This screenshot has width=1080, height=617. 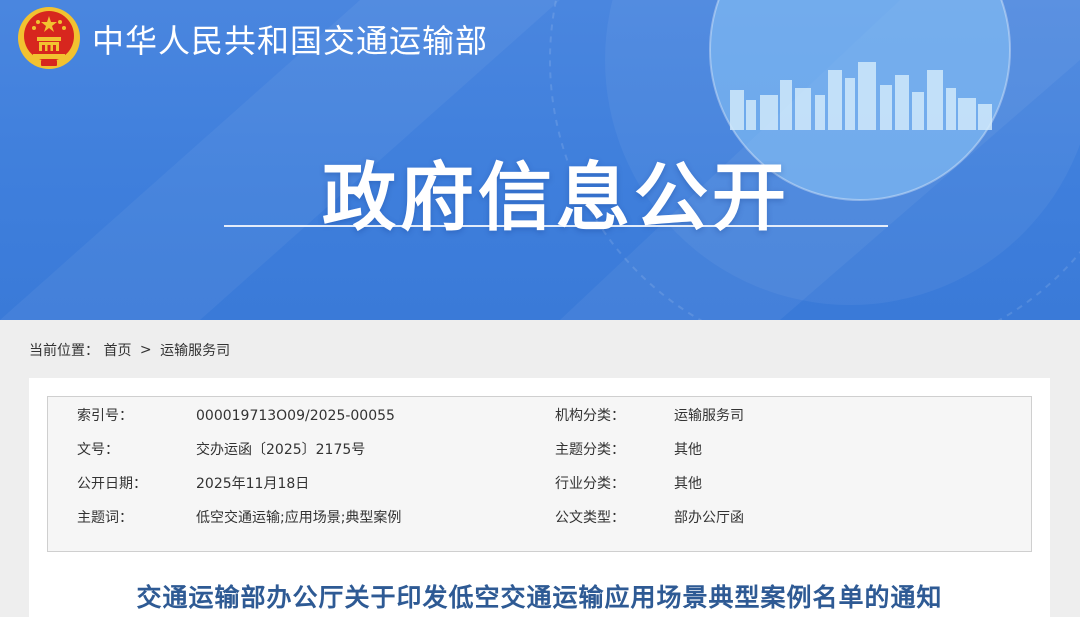 What do you see at coordinates (117, 351) in the screenshot?
I see `breadcrumb-home-link: 首页` at bounding box center [117, 351].